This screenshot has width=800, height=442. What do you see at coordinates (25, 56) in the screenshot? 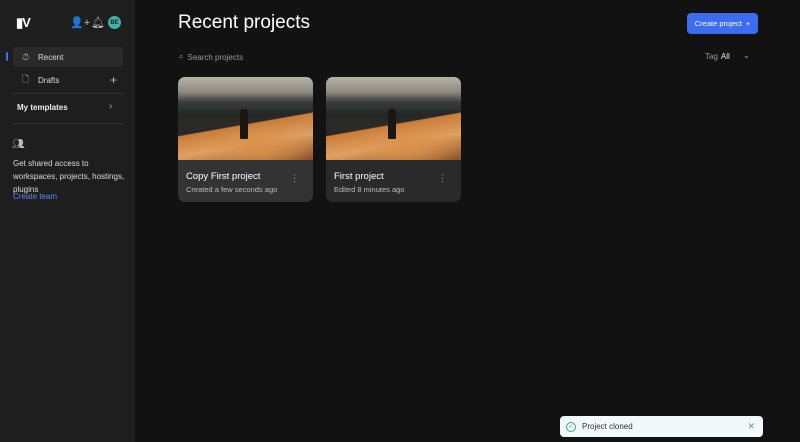
I see `stopwatch-icon: ⏱︎` at bounding box center [25, 56].